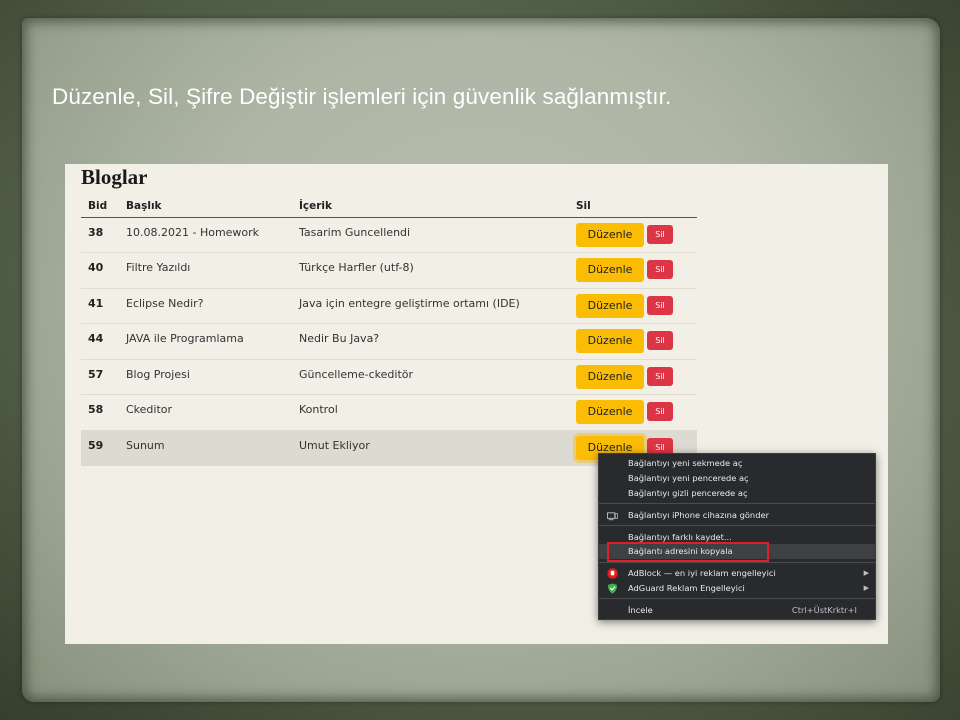  I want to click on row-bid: 59, so click(100, 447).